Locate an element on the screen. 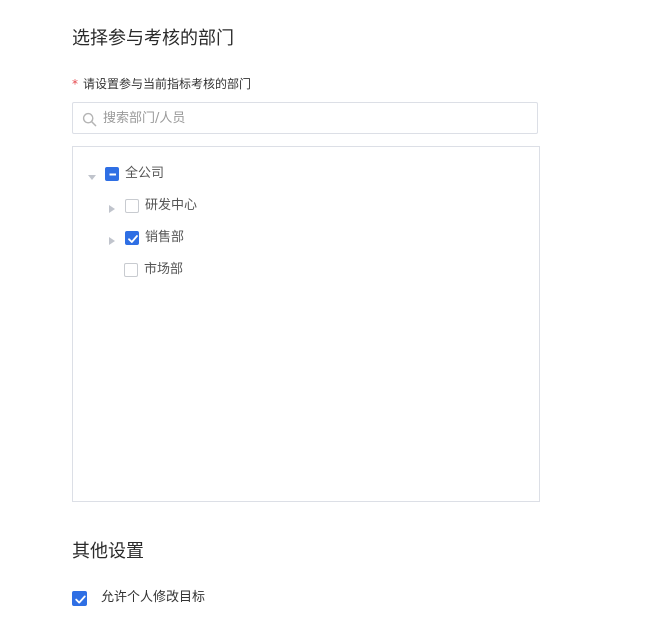 This screenshot has width=658, height=642. department-field-label: * 请设置参与当前指标考核的部门 is located at coordinates (161, 84).